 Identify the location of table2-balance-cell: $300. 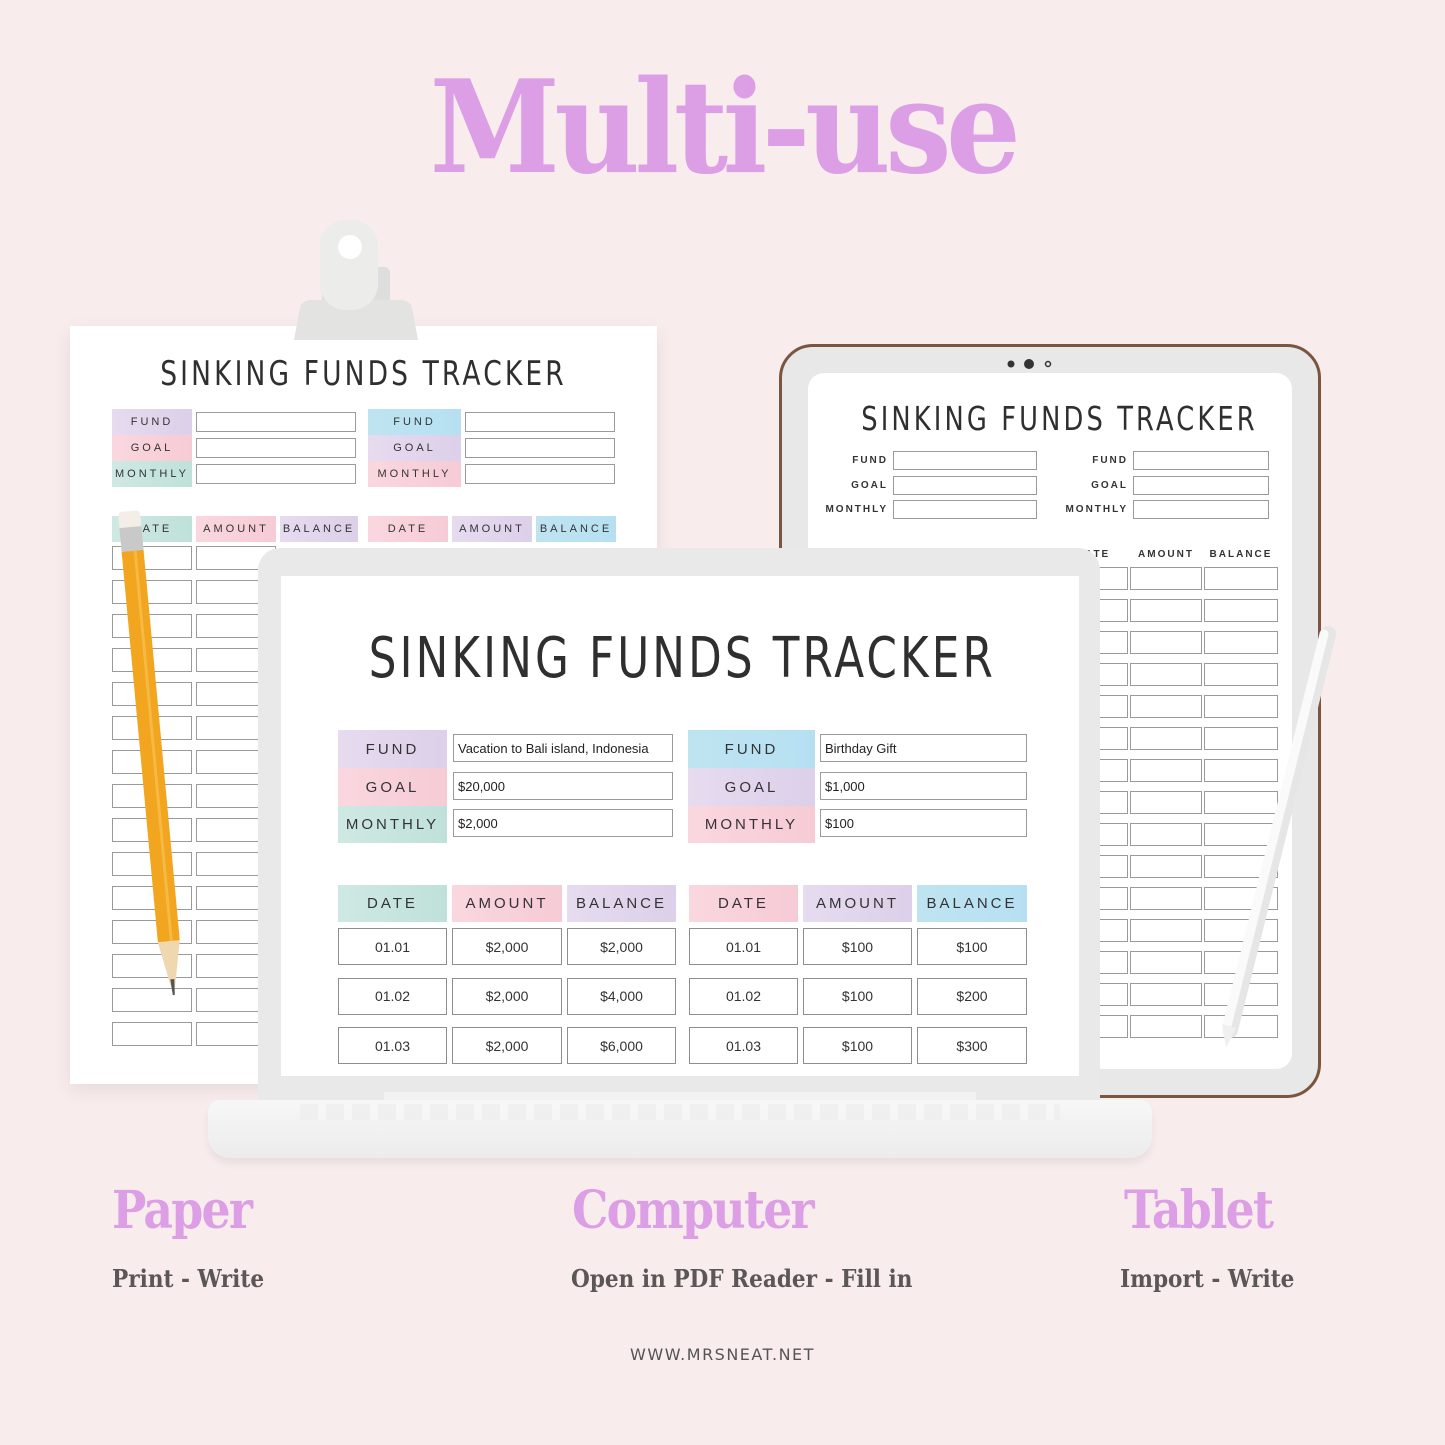
(972, 1045).